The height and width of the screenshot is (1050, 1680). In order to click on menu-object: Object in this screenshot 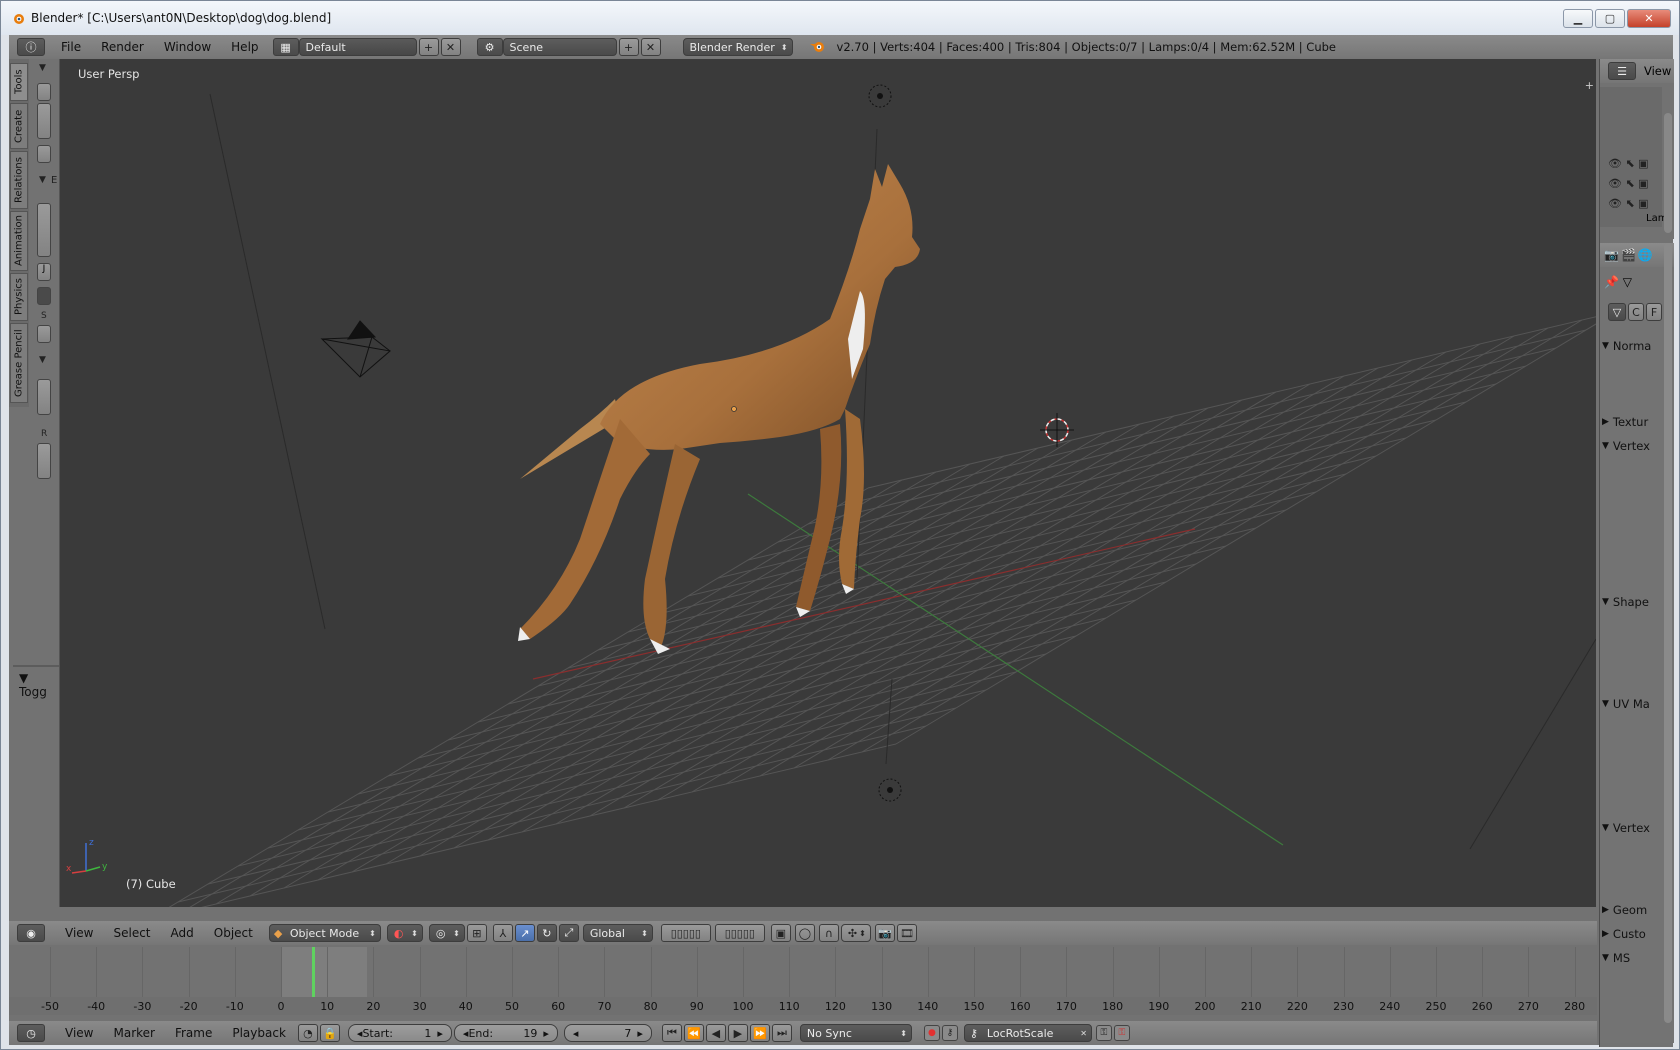, I will do `click(233, 933)`.